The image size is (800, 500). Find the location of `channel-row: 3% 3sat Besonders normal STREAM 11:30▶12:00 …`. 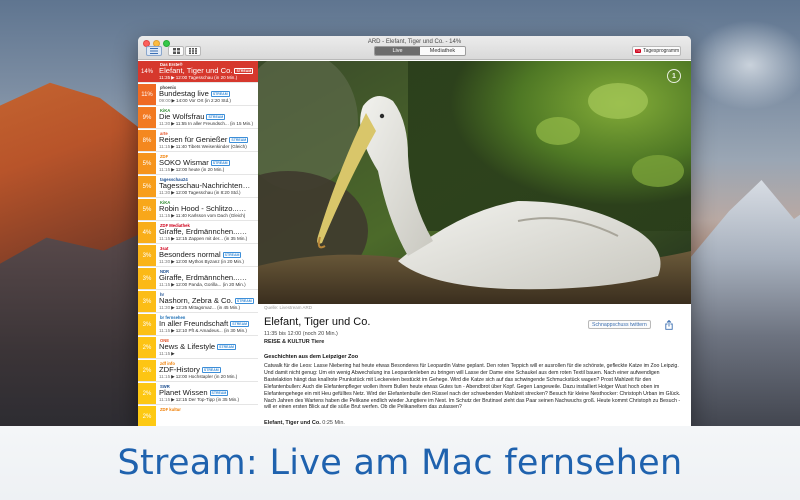

channel-row: 3% 3sat Besonders normal STREAM 11:30▶12:00 … is located at coordinates (198, 256).